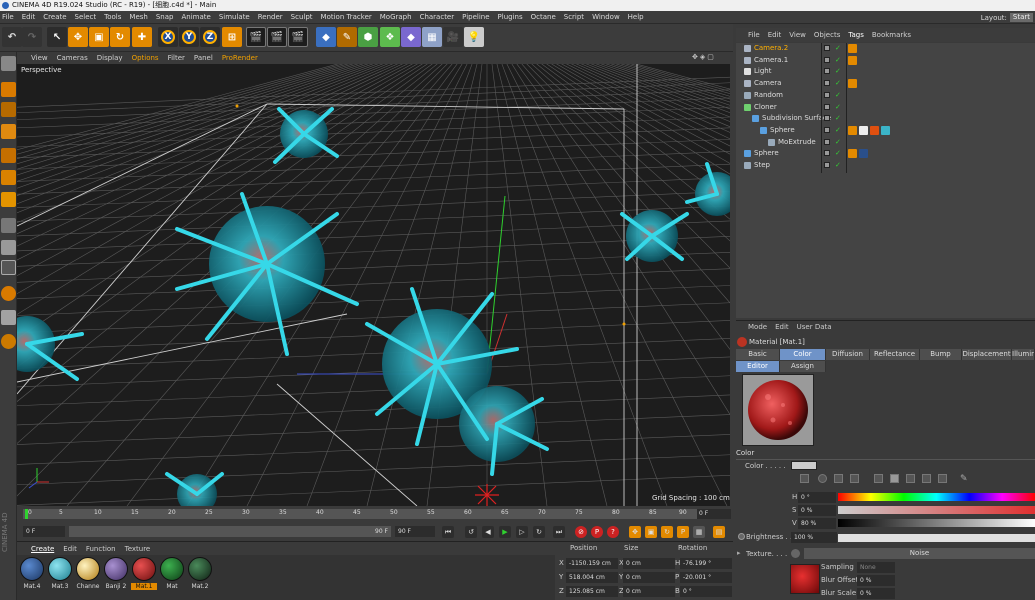 This screenshot has height=600, width=1035. Describe the element at coordinates (581, 532) in the screenshot. I see `record-icon: ⊘` at that location.